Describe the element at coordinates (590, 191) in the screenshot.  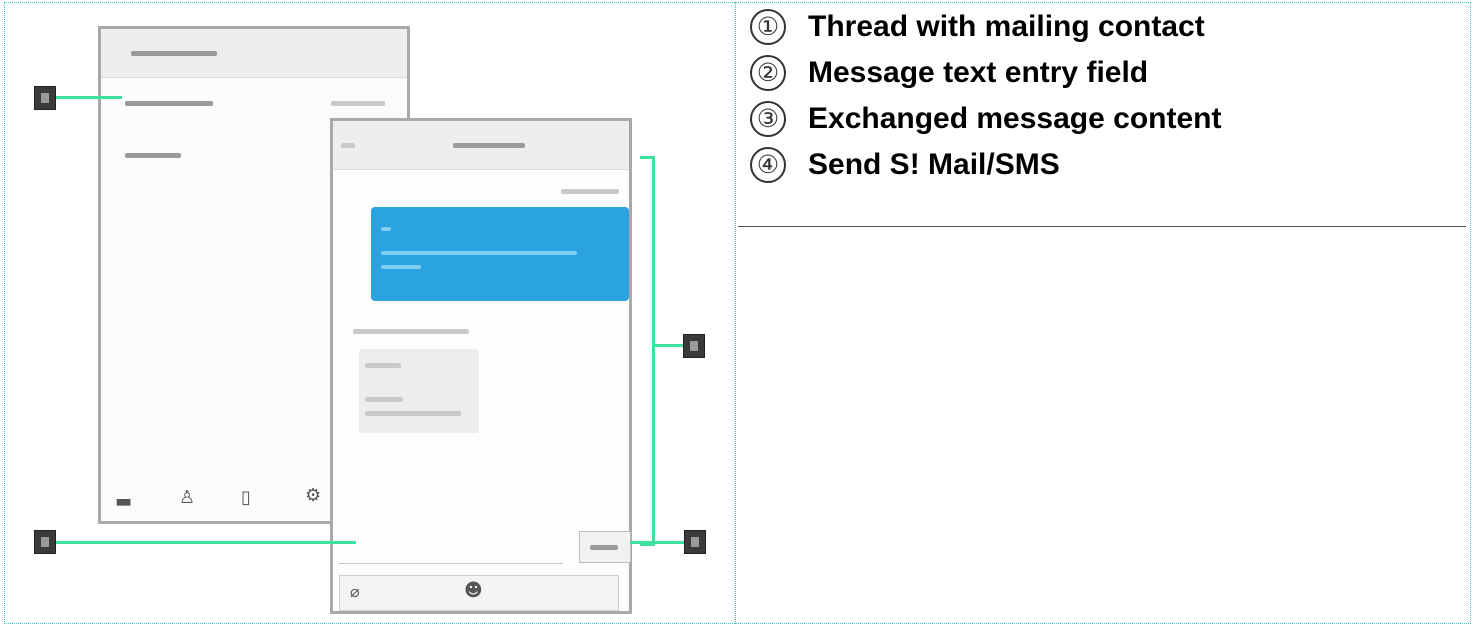
I see `message-timestamp` at that location.